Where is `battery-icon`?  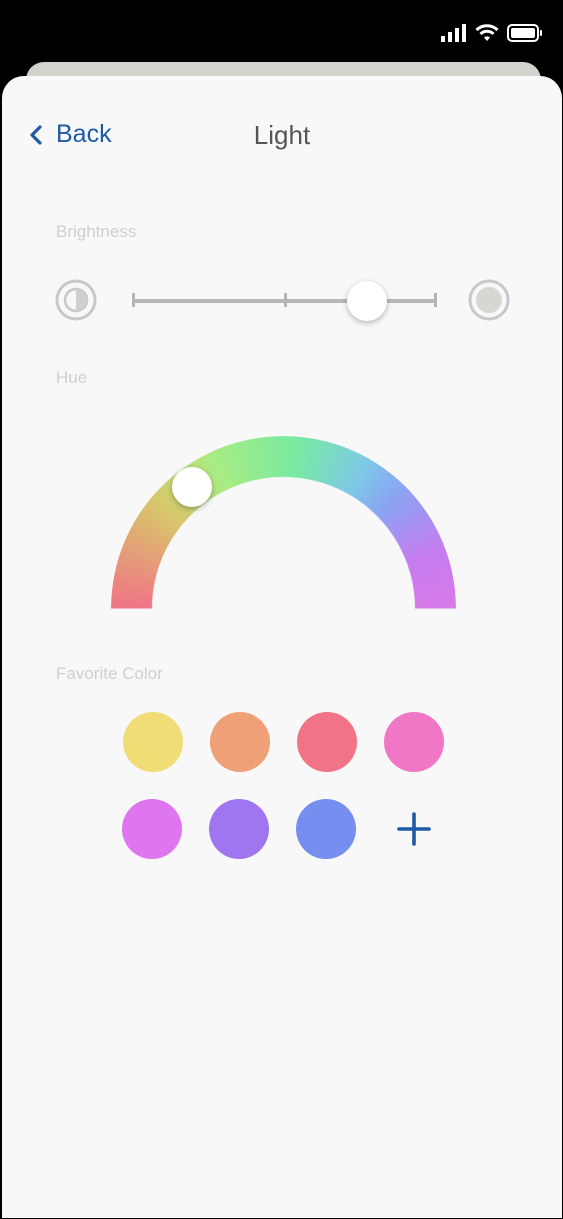
battery-icon is located at coordinates (524, 33).